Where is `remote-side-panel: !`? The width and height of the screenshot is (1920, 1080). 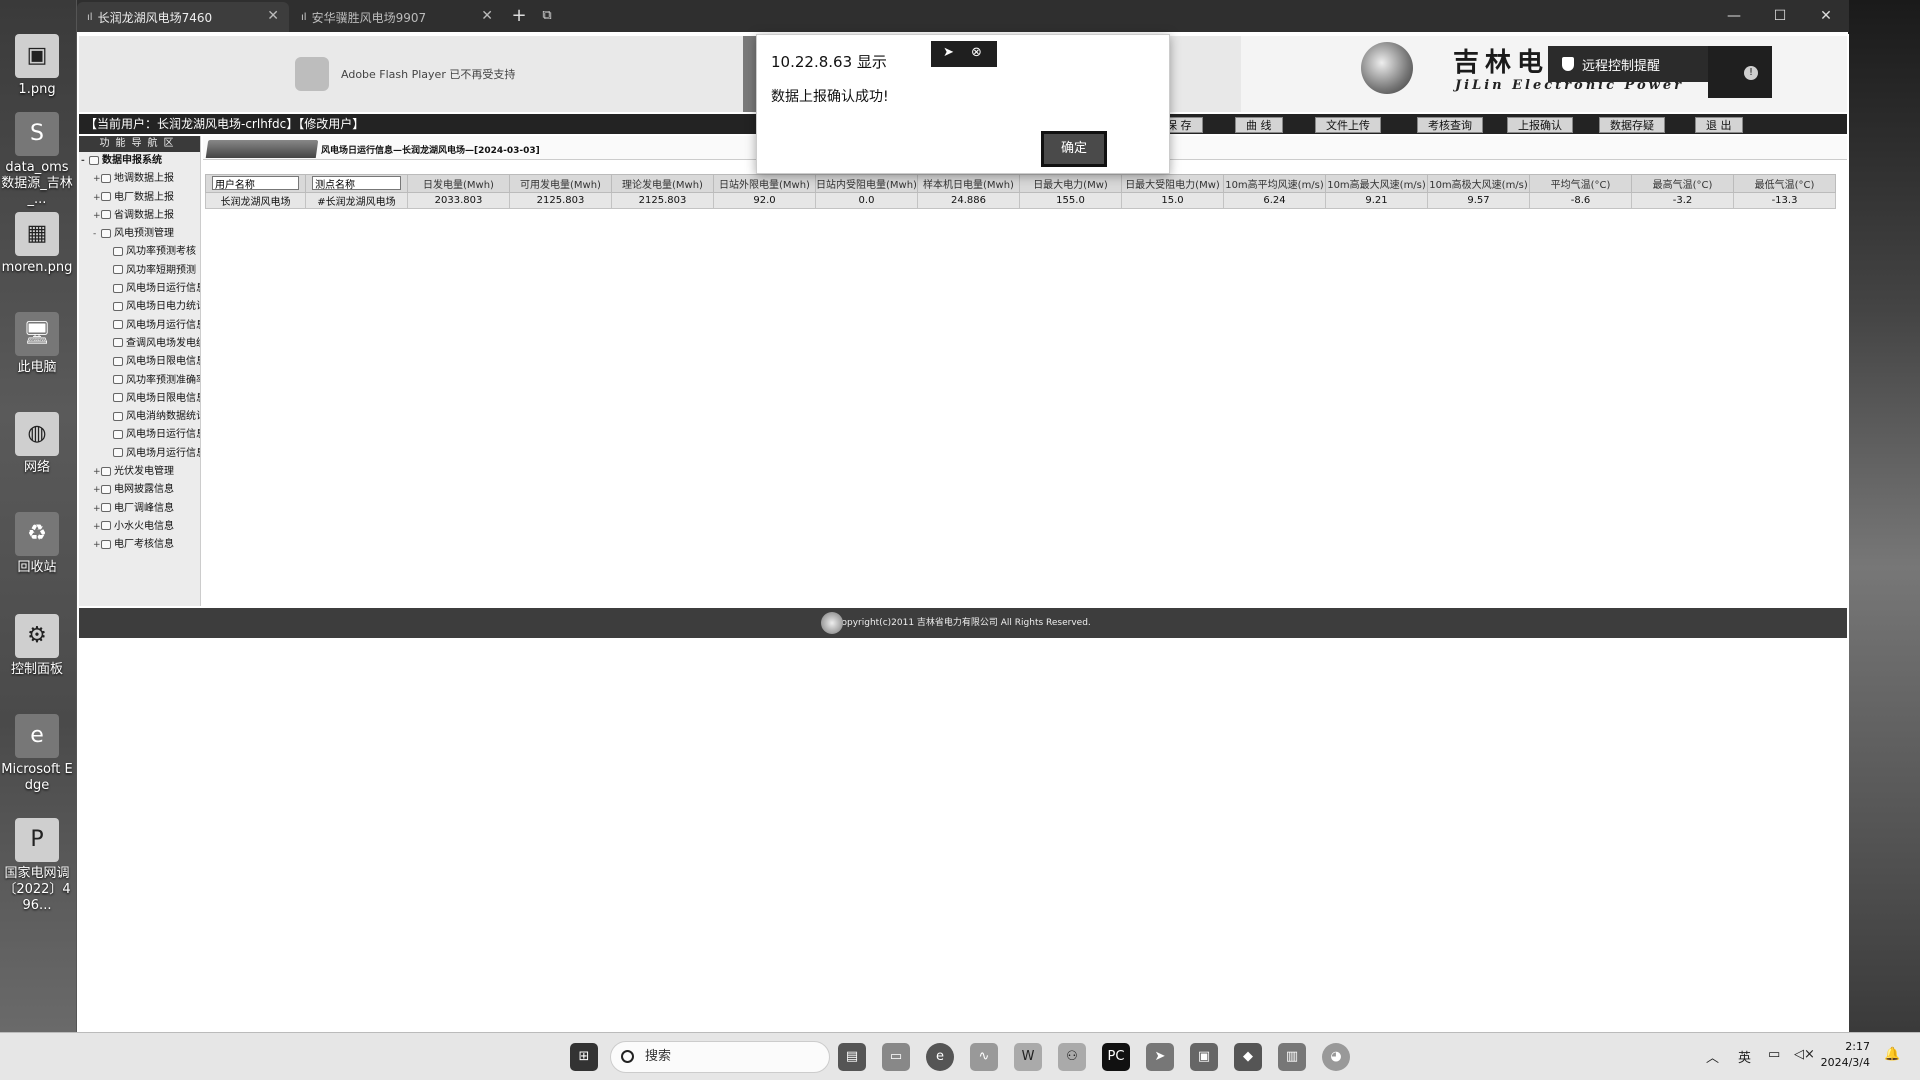 remote-side-panel: ! is located at coordinates (1740, 72).